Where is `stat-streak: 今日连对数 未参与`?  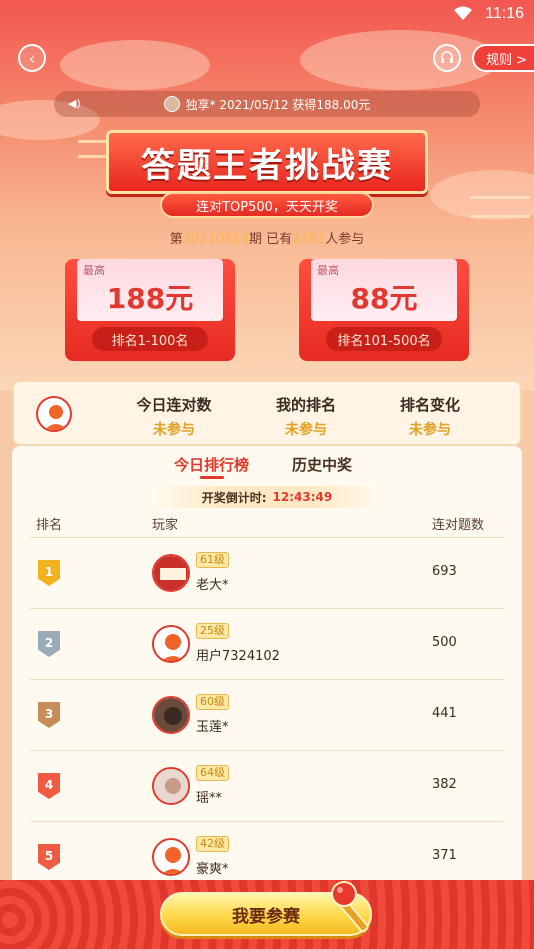
stat-streak: 今日连对数 未参与 is located at coordinates (174, 416).